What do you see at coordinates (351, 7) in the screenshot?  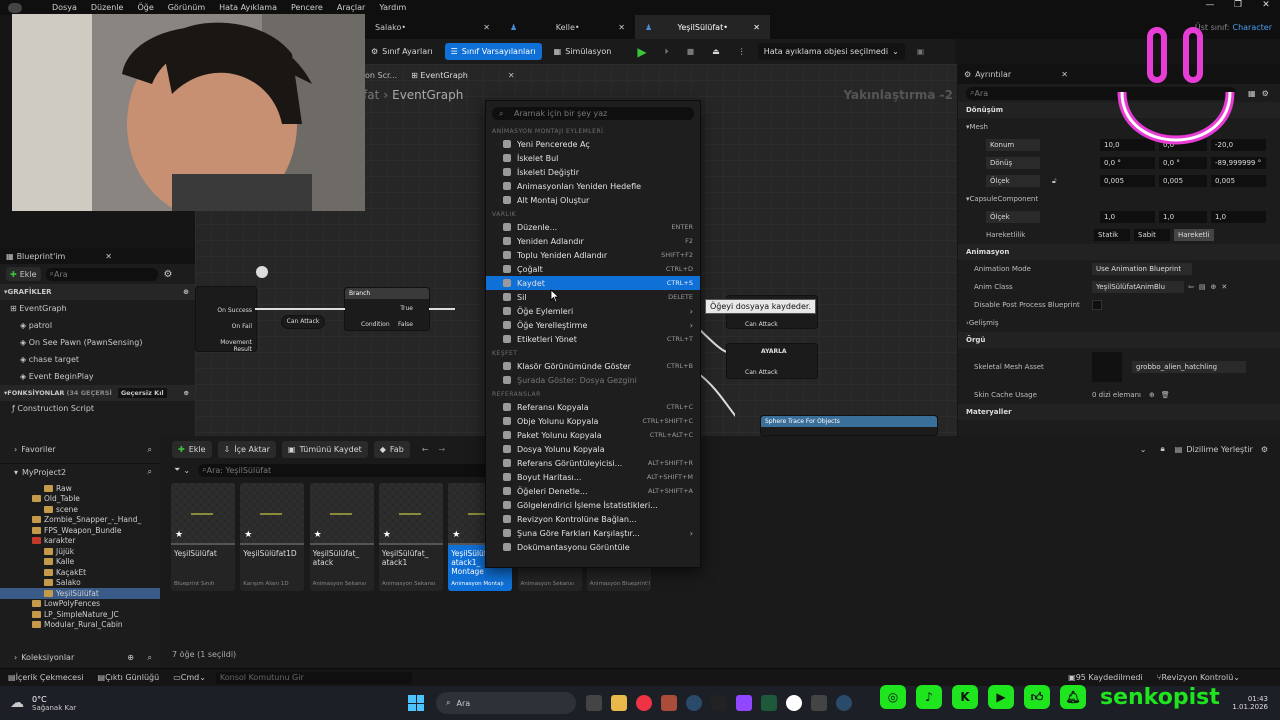 I see `menu-tools: Araçlar` at bounding box center [351, 7].